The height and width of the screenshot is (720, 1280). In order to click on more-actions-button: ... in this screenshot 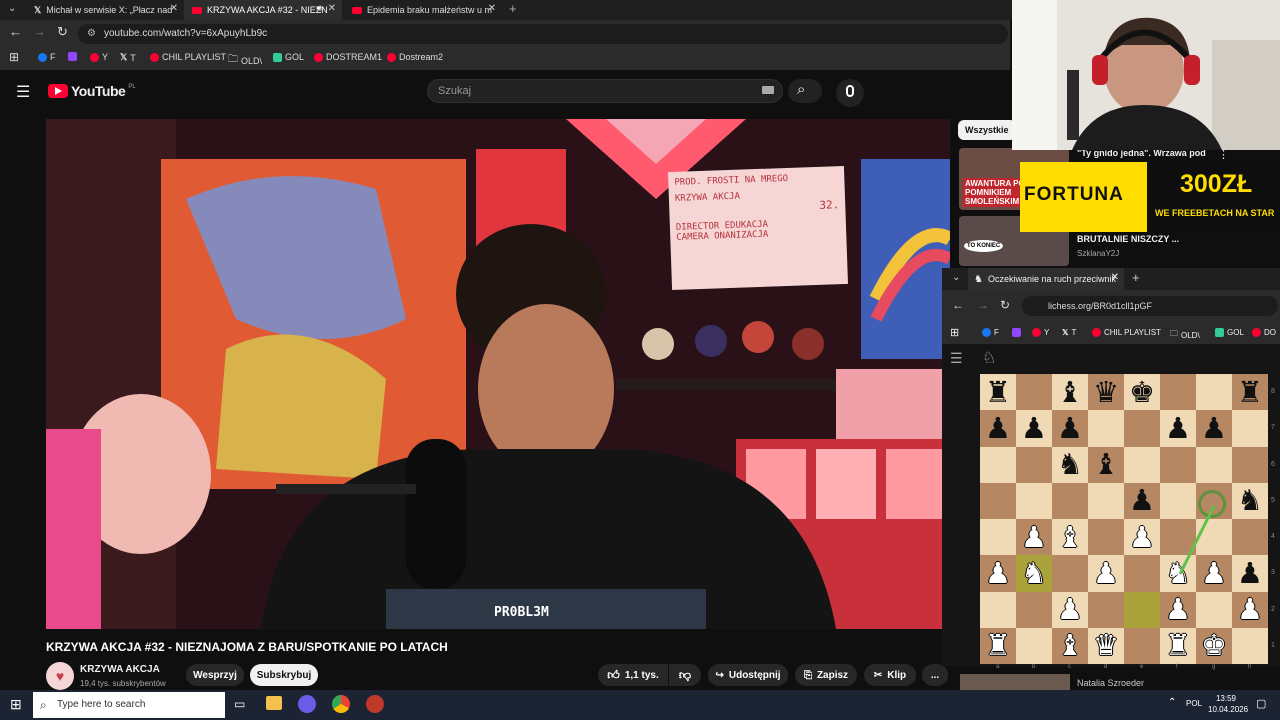, I will do `click(935, 675)`.